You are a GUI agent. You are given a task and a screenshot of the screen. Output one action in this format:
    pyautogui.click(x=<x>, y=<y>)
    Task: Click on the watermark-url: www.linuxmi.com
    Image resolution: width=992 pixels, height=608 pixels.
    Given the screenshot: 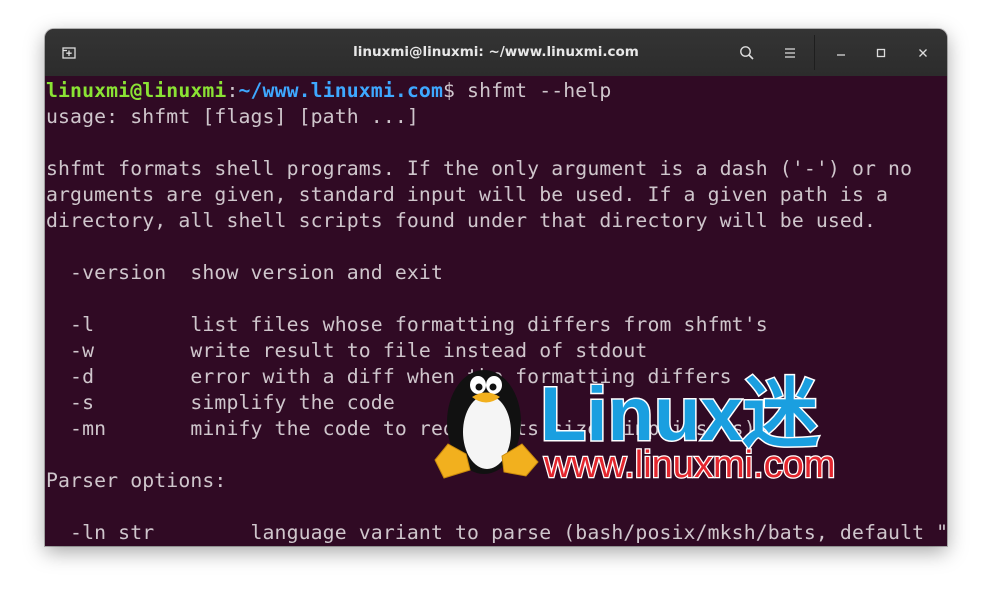 What is the action you would take?
    pyautogui.click(x=689, y=465)
    